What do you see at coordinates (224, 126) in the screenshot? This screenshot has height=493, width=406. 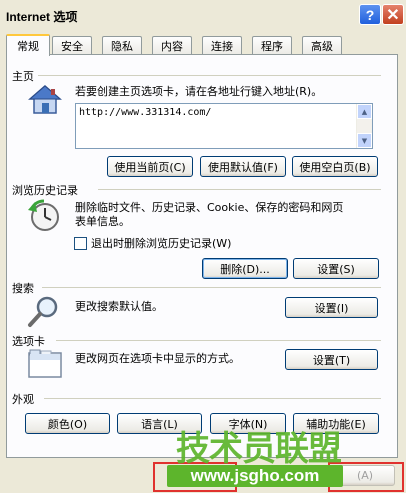 I see `home-url-textarea: http://www.331314.com/ ▲ ▼` at bounding box center [224, 126].